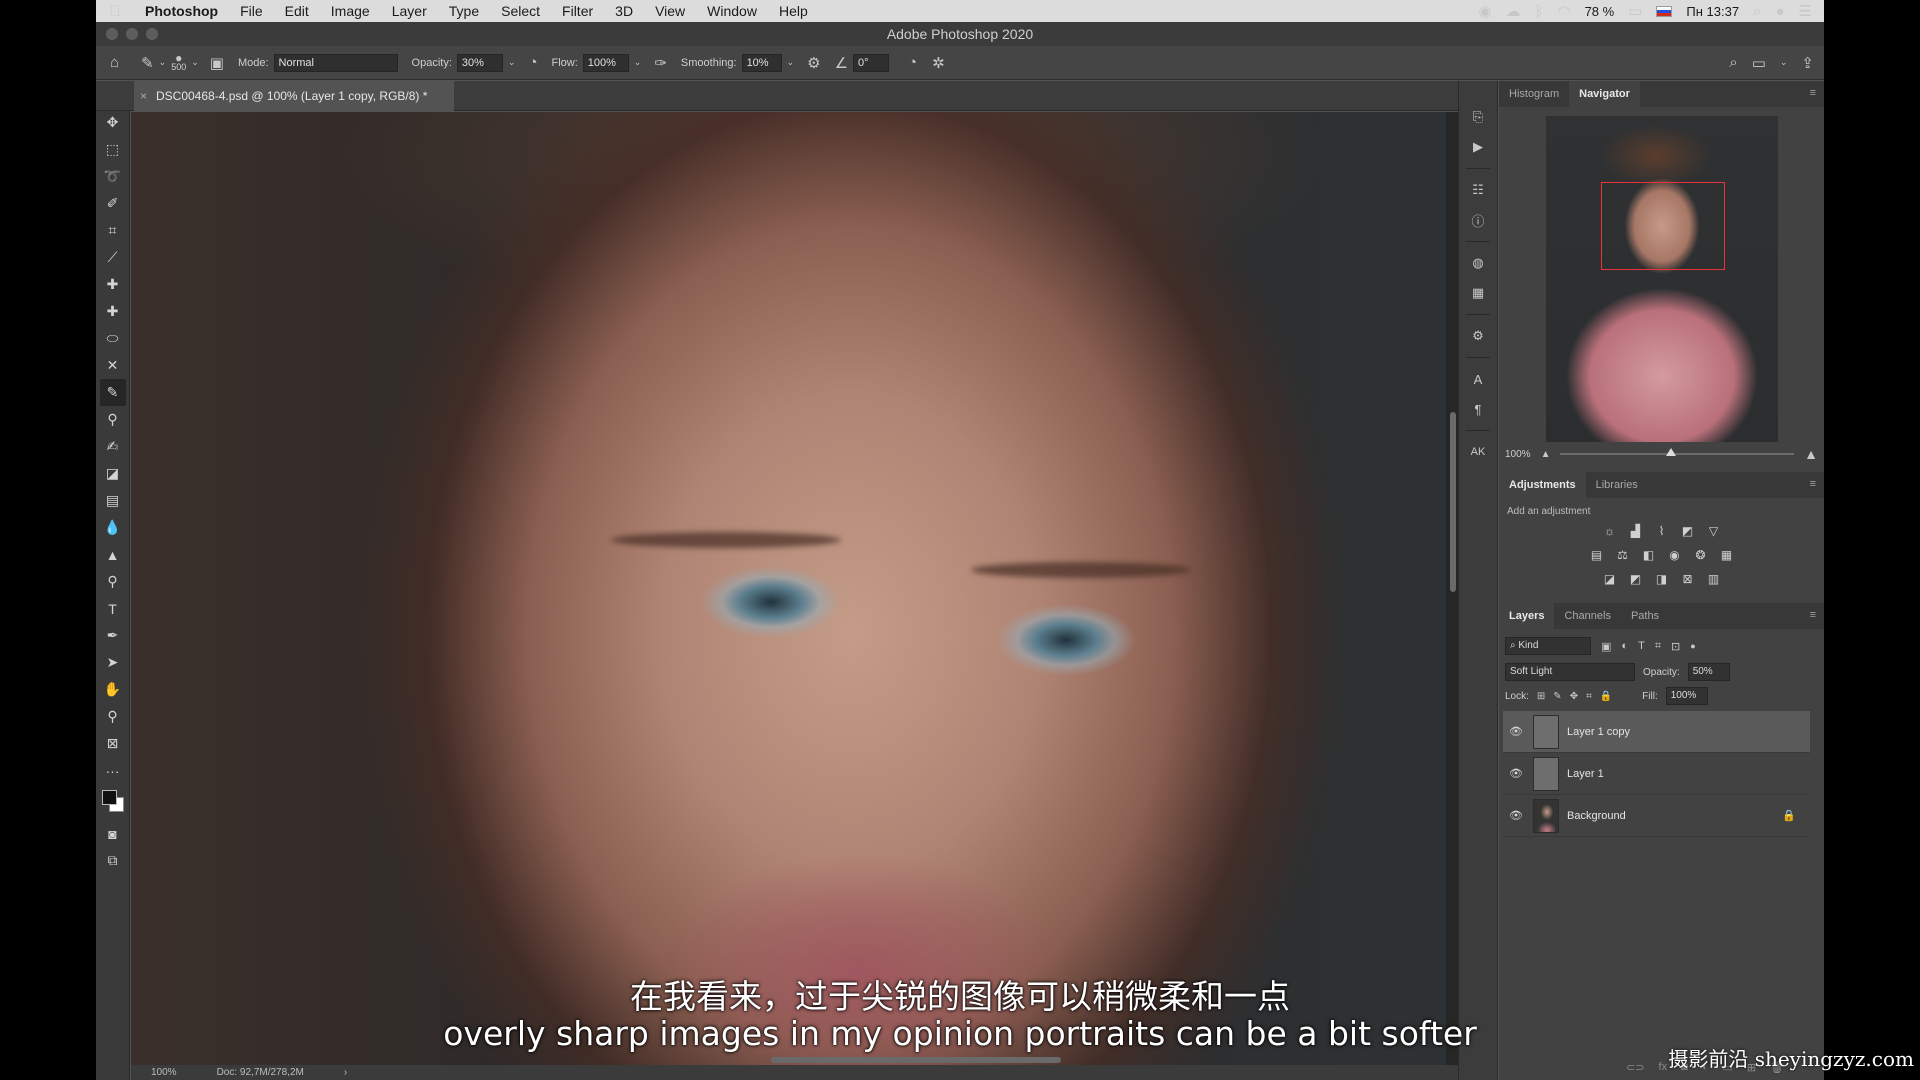 This screenshot has width=1920, height=1080. I want to click on zoom-tool-icon: ⚲, so click(113, 716).